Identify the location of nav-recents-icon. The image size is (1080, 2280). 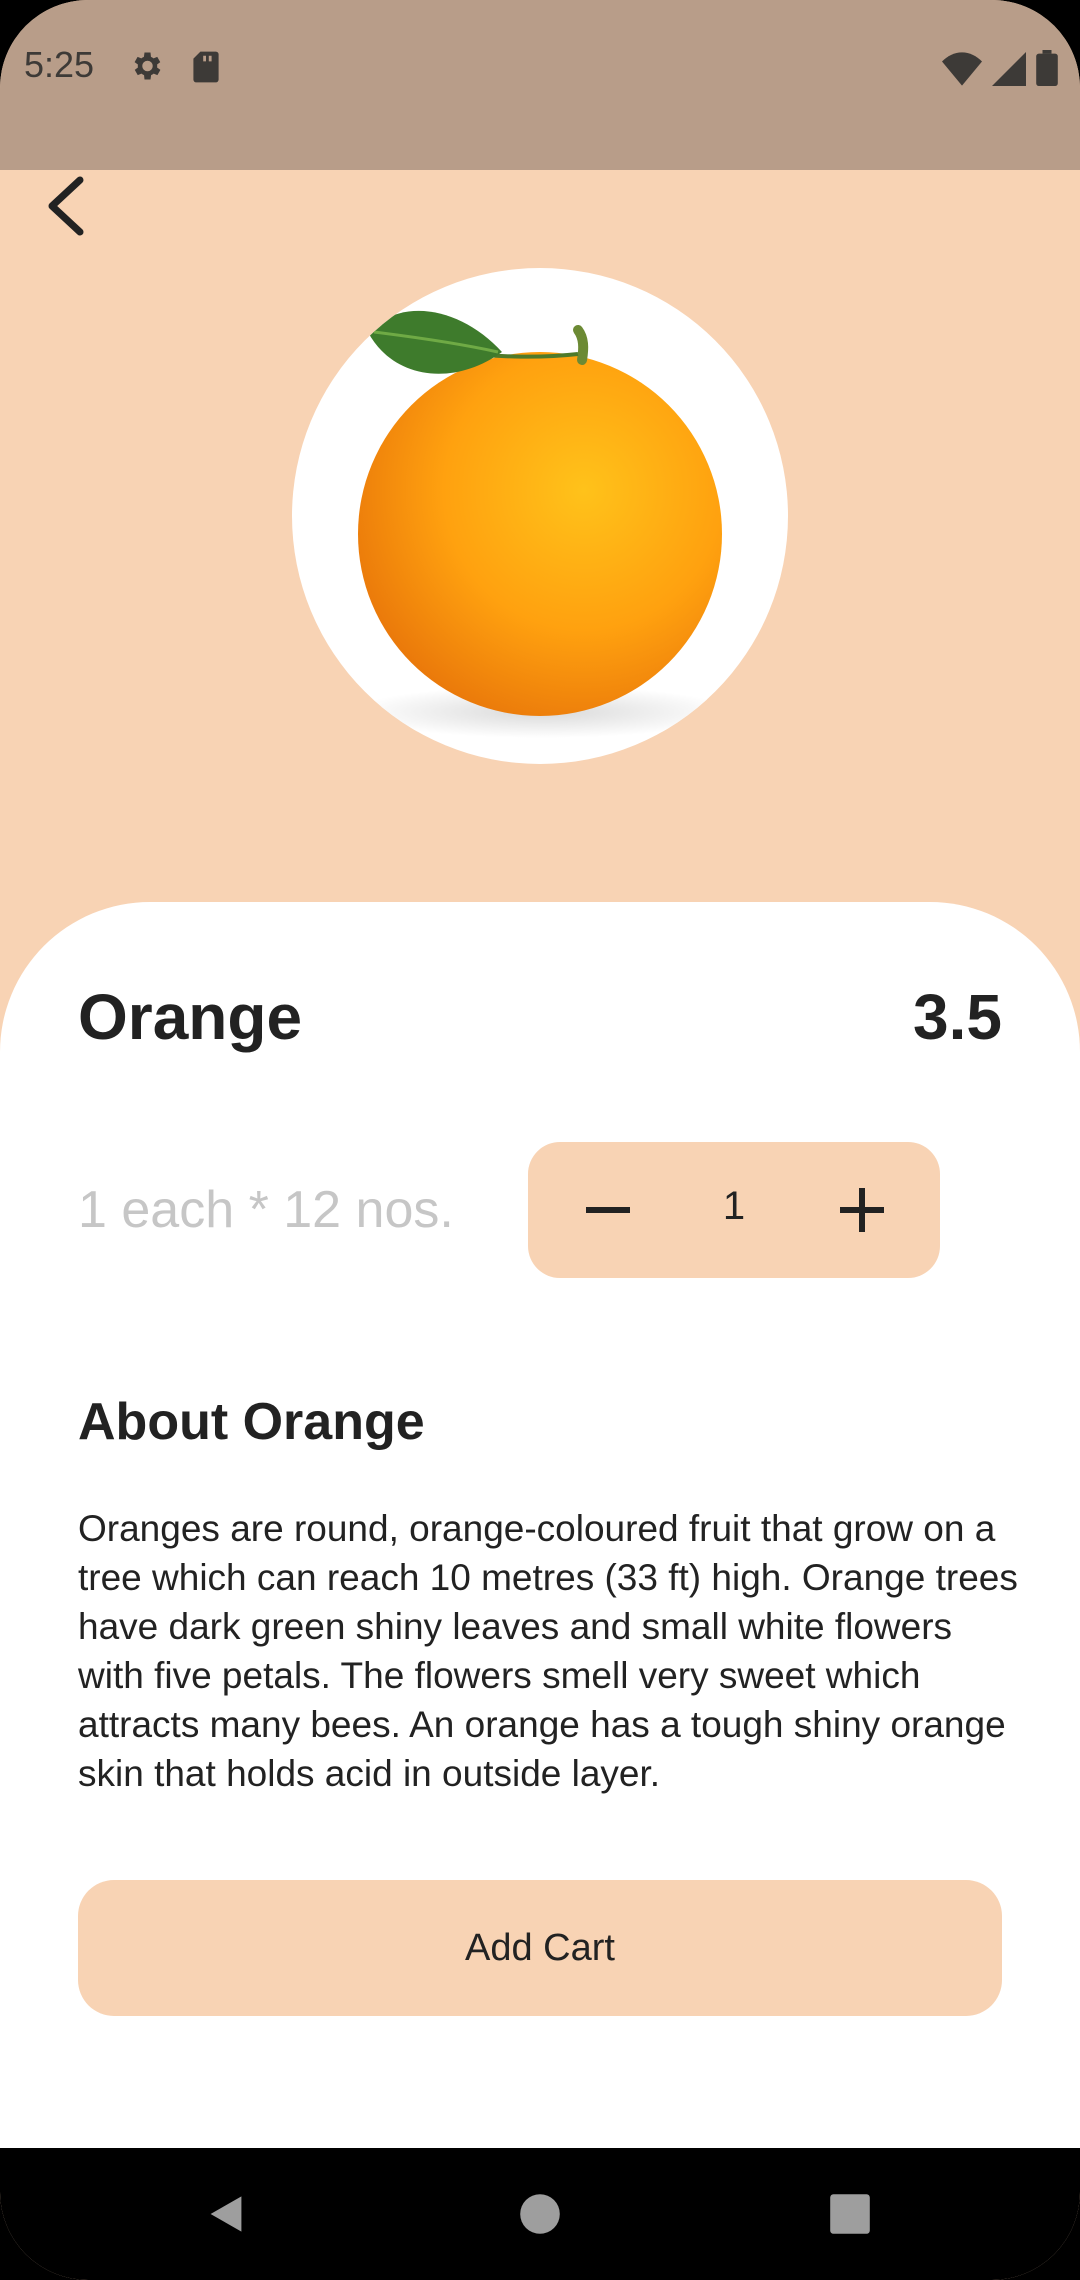
(850, 2214).